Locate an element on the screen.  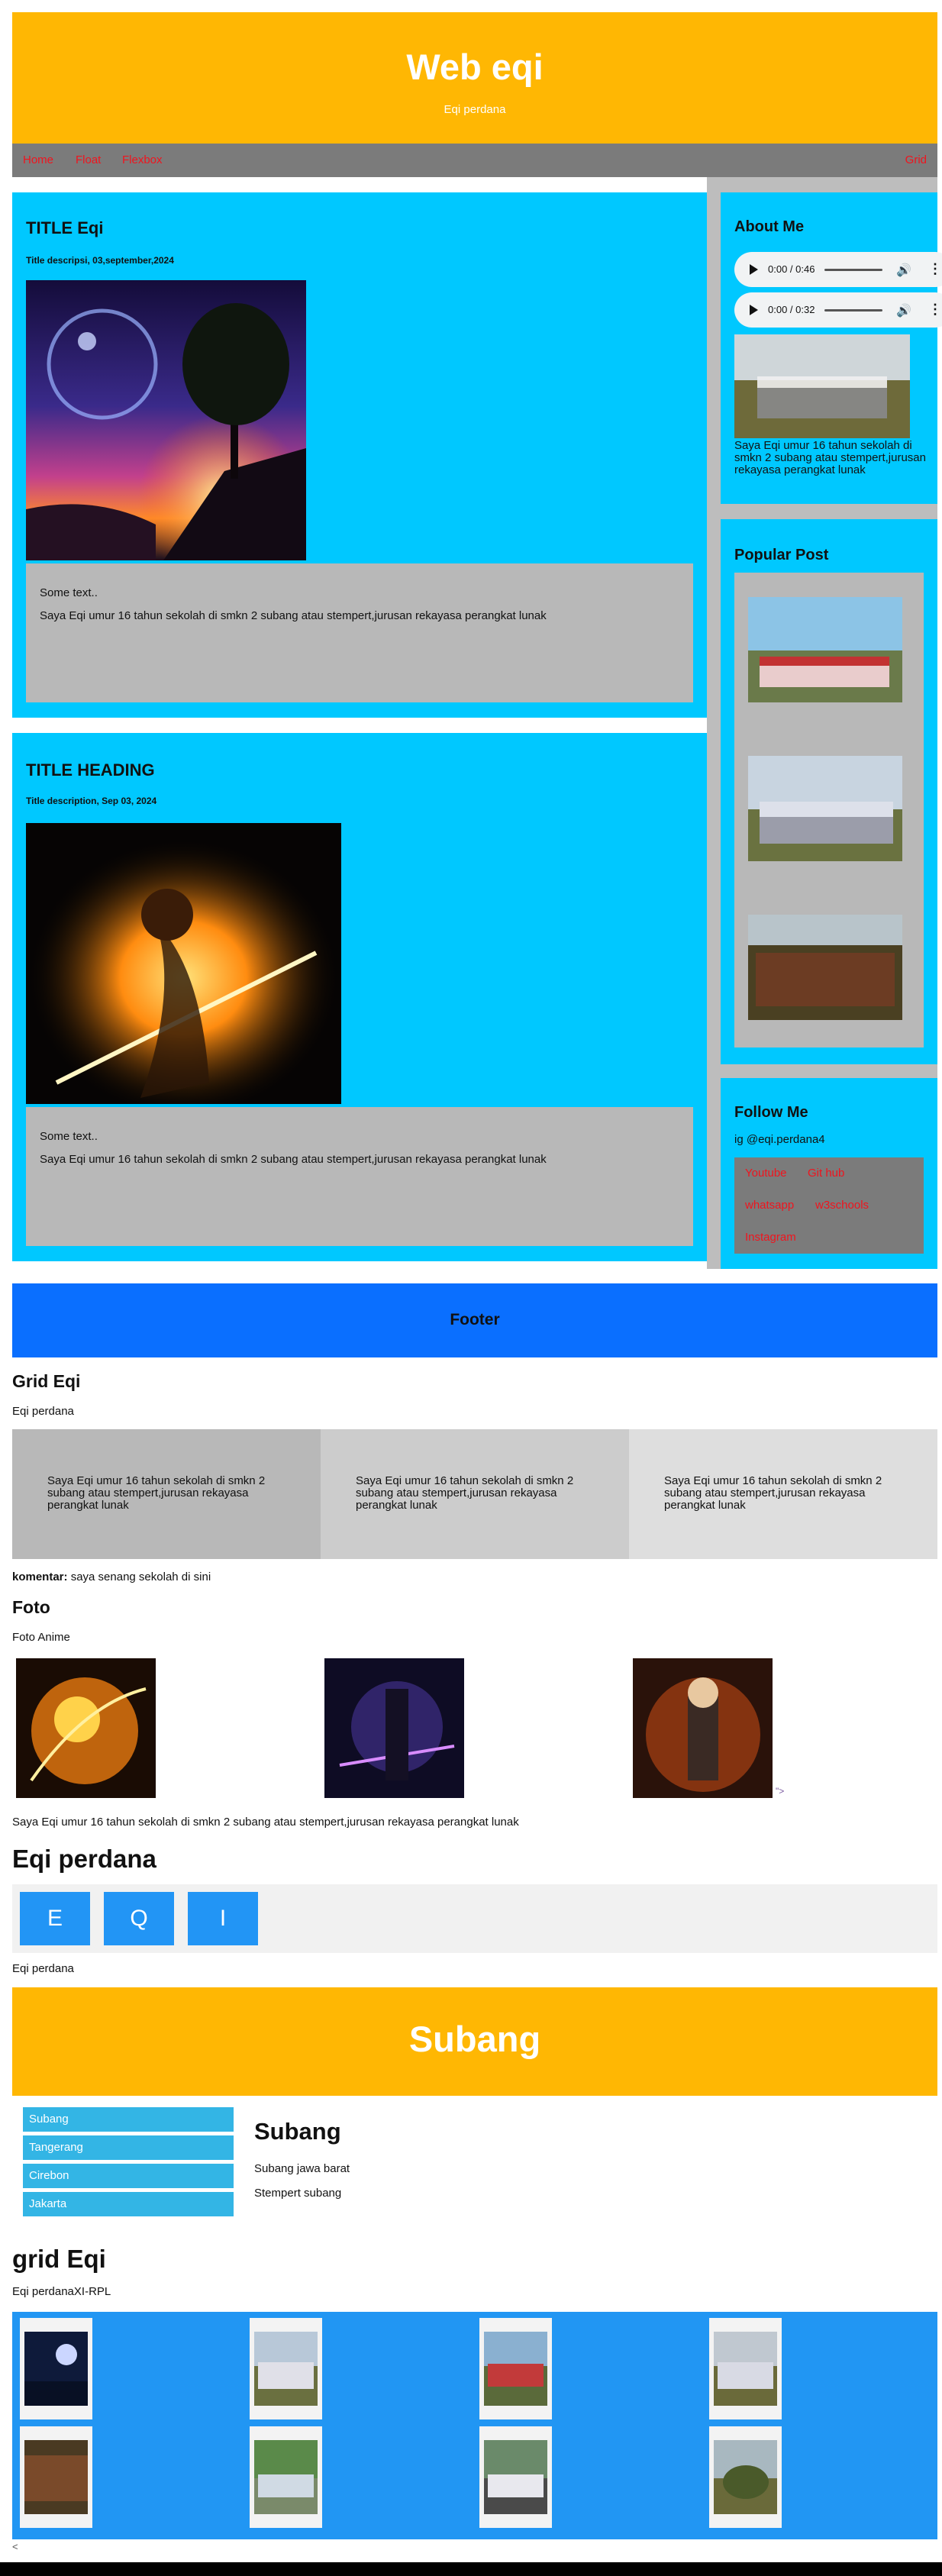
comment-label: komentar: is located at coordinates (40, 1576).